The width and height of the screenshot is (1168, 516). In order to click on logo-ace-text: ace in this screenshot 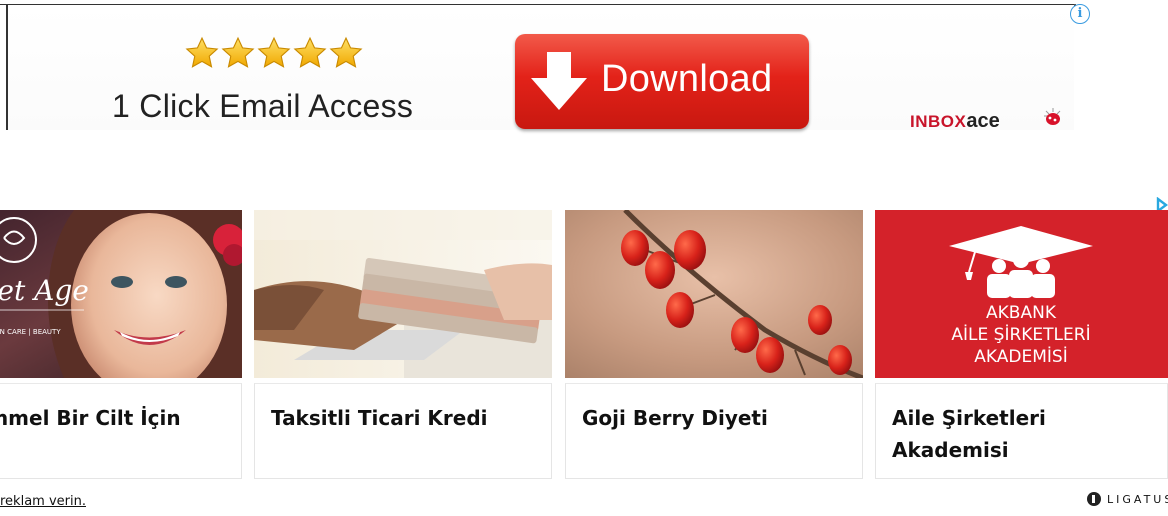, I will do `click(983, 121)`.